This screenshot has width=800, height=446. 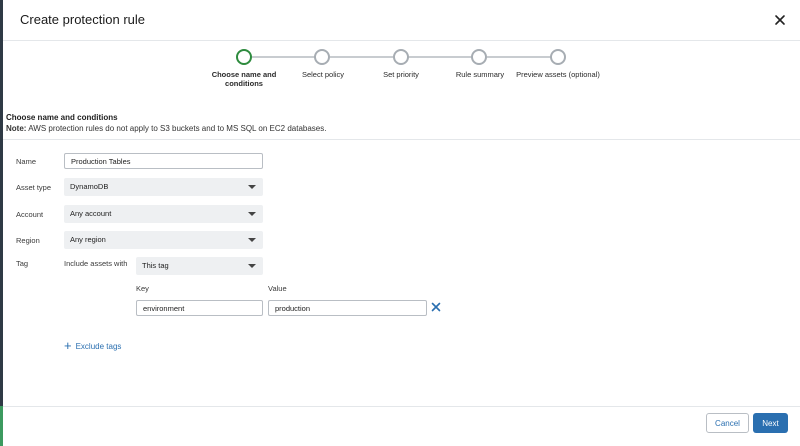 What do you see at coordinates (83, 19) in the screenshot?
I see `dialog-title: Create protection rule` at bounding box center [83, 19].